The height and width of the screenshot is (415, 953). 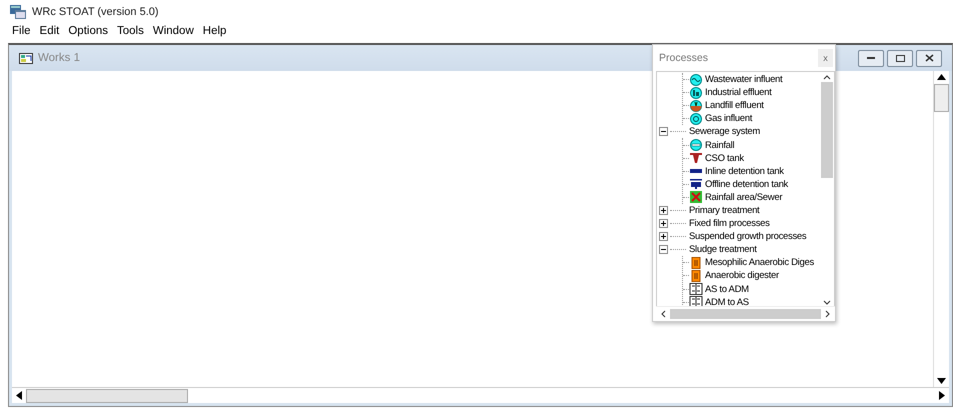 I want to click on panel-horizontal-scrollbar, so click(x=745, y=313).